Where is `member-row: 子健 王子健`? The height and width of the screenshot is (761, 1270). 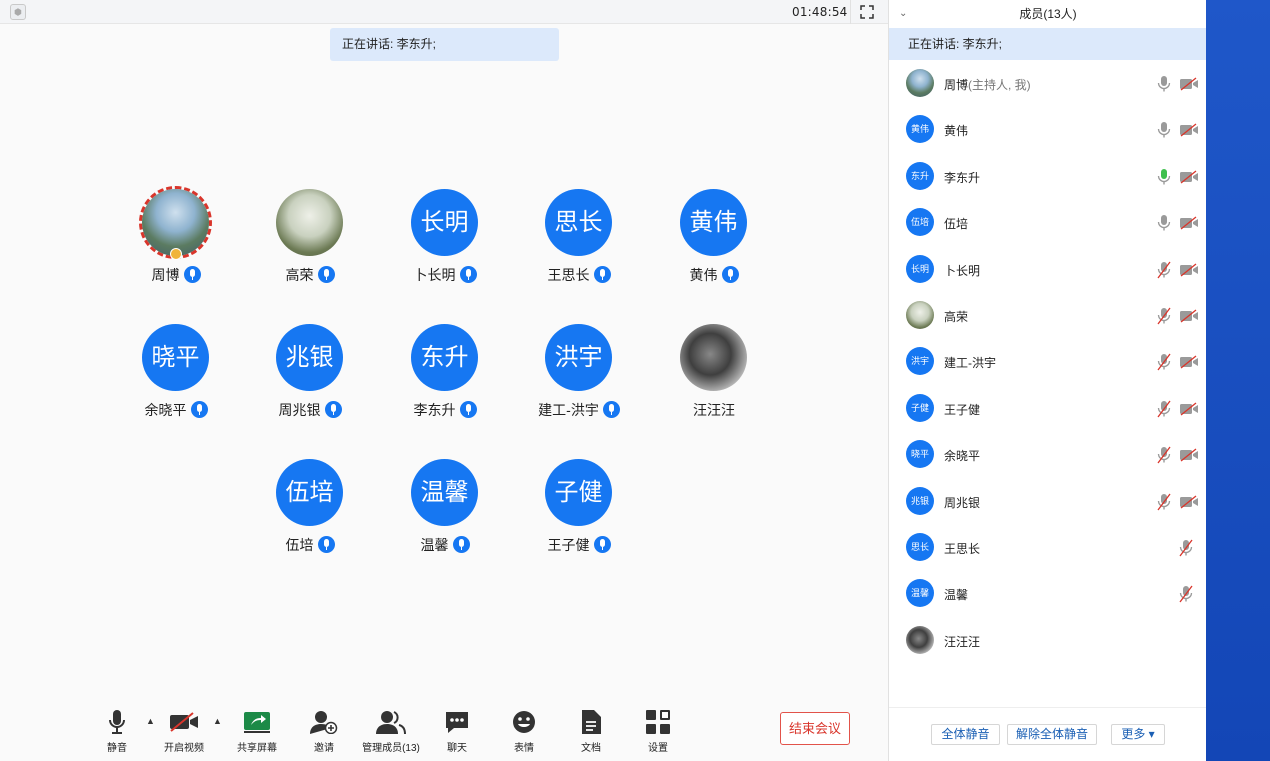 member-row: 子健 王子健 is located at coordinates (1048, 409).